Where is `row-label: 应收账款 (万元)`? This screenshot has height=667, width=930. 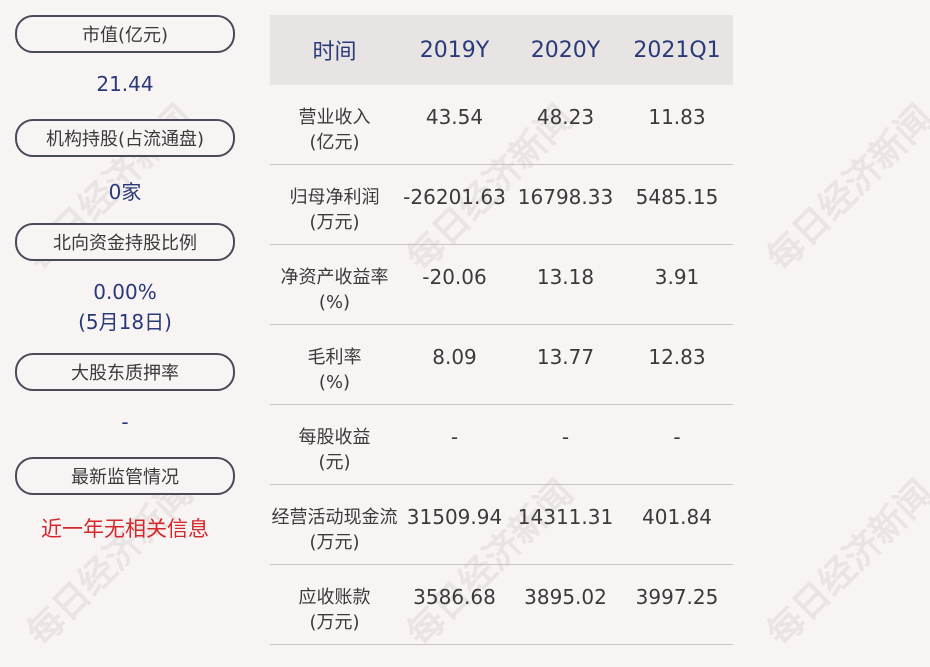 row-label: 应收账款 (万元) is located at coordinates (334, 610).